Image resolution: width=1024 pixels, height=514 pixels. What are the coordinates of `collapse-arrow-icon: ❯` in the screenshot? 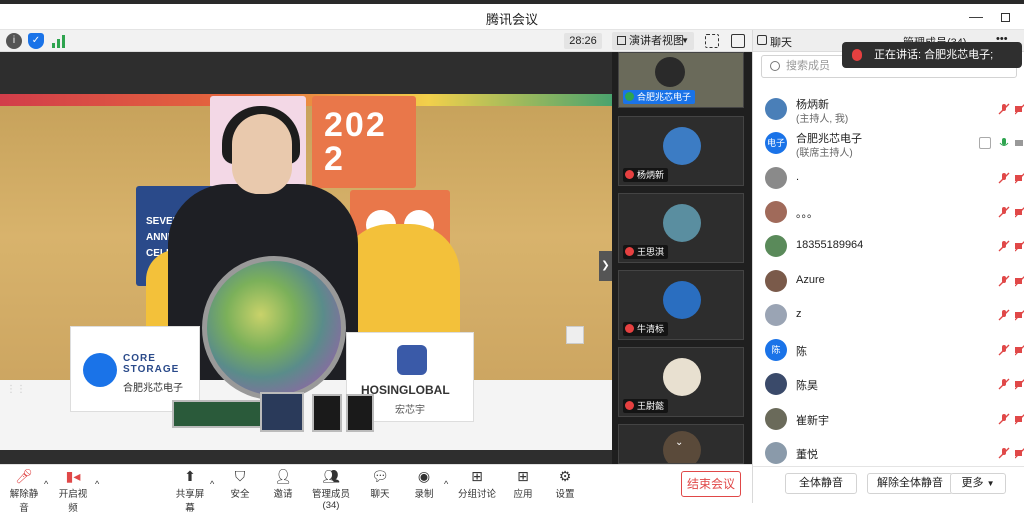 It's located at (605, 266).